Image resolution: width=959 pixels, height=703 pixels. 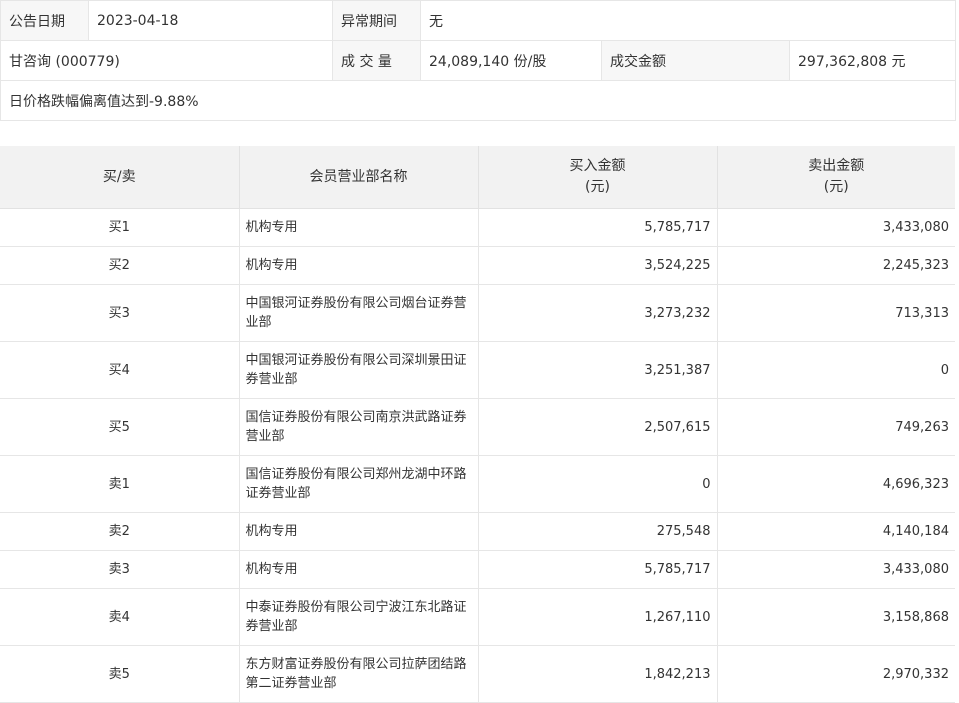 What do you see at coordinates (695, 60) in the screenshot?
I see `amount-label: 成交金额` at bounding box center [695, 60].